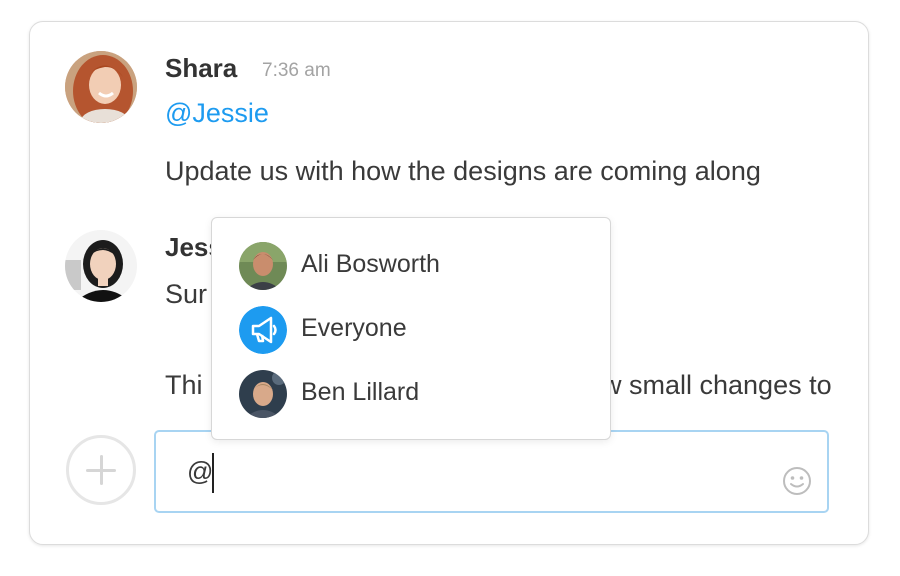 This screenshot has height=576, width=900. Describe the element at coordinates (263, 330) in the screenshot. I see `megaphone-icon` at that location.